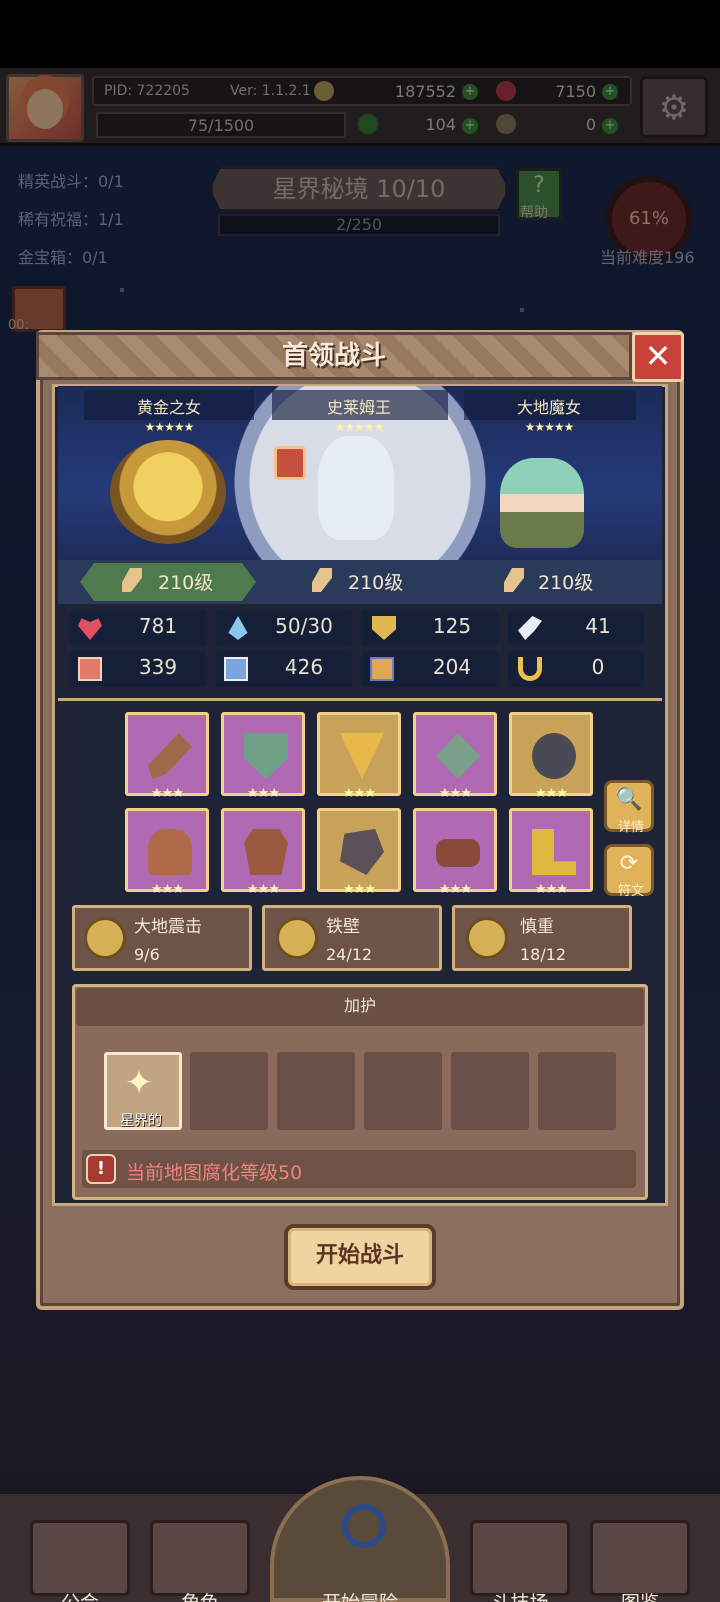  What do you see at coordinates (90, 669) in the screenshot?
I see `fist-icon` at bounding box center [90, 669].